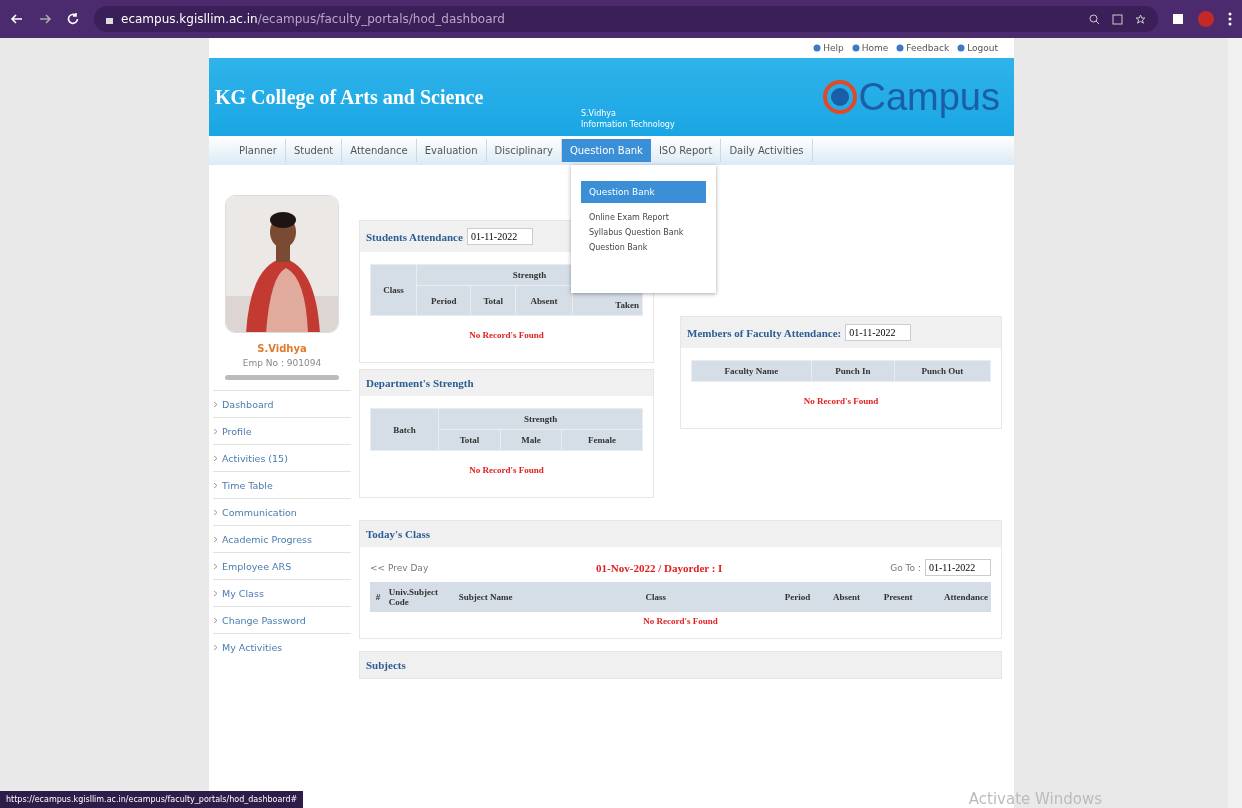  What do you see at coordinates (643, 232) in the screenshot?
I see `menu-item: Syllabus Question Bank` at bounding box center [643, 232].